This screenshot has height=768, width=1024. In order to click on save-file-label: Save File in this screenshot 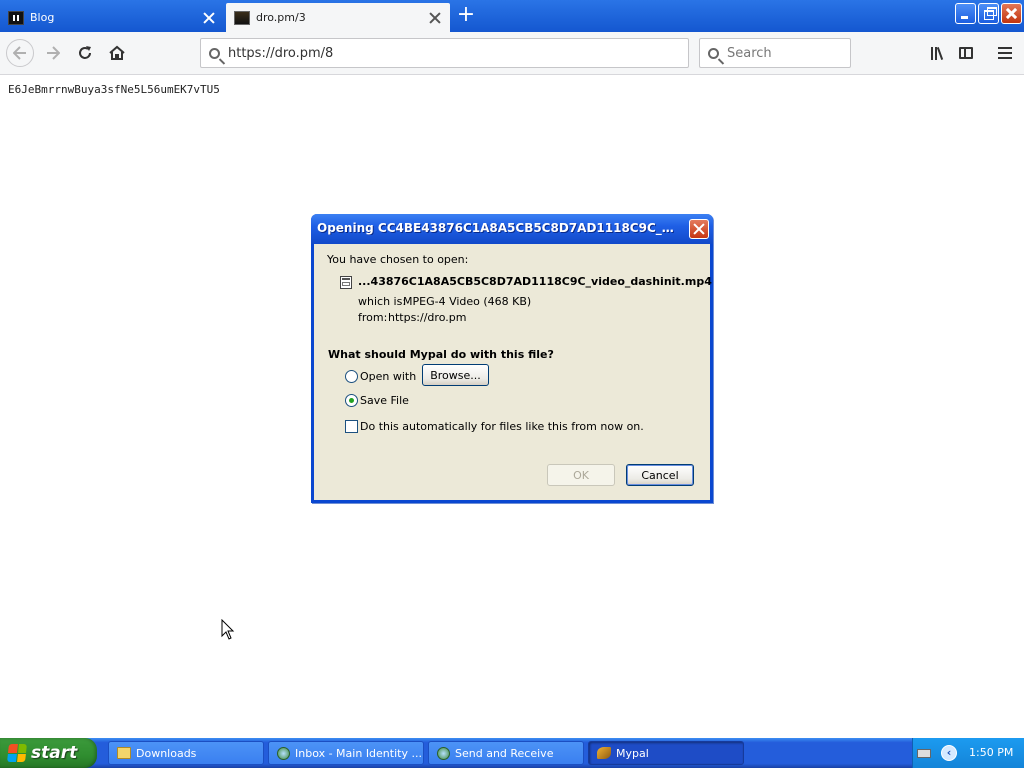, I will do `click(384, 400)`.